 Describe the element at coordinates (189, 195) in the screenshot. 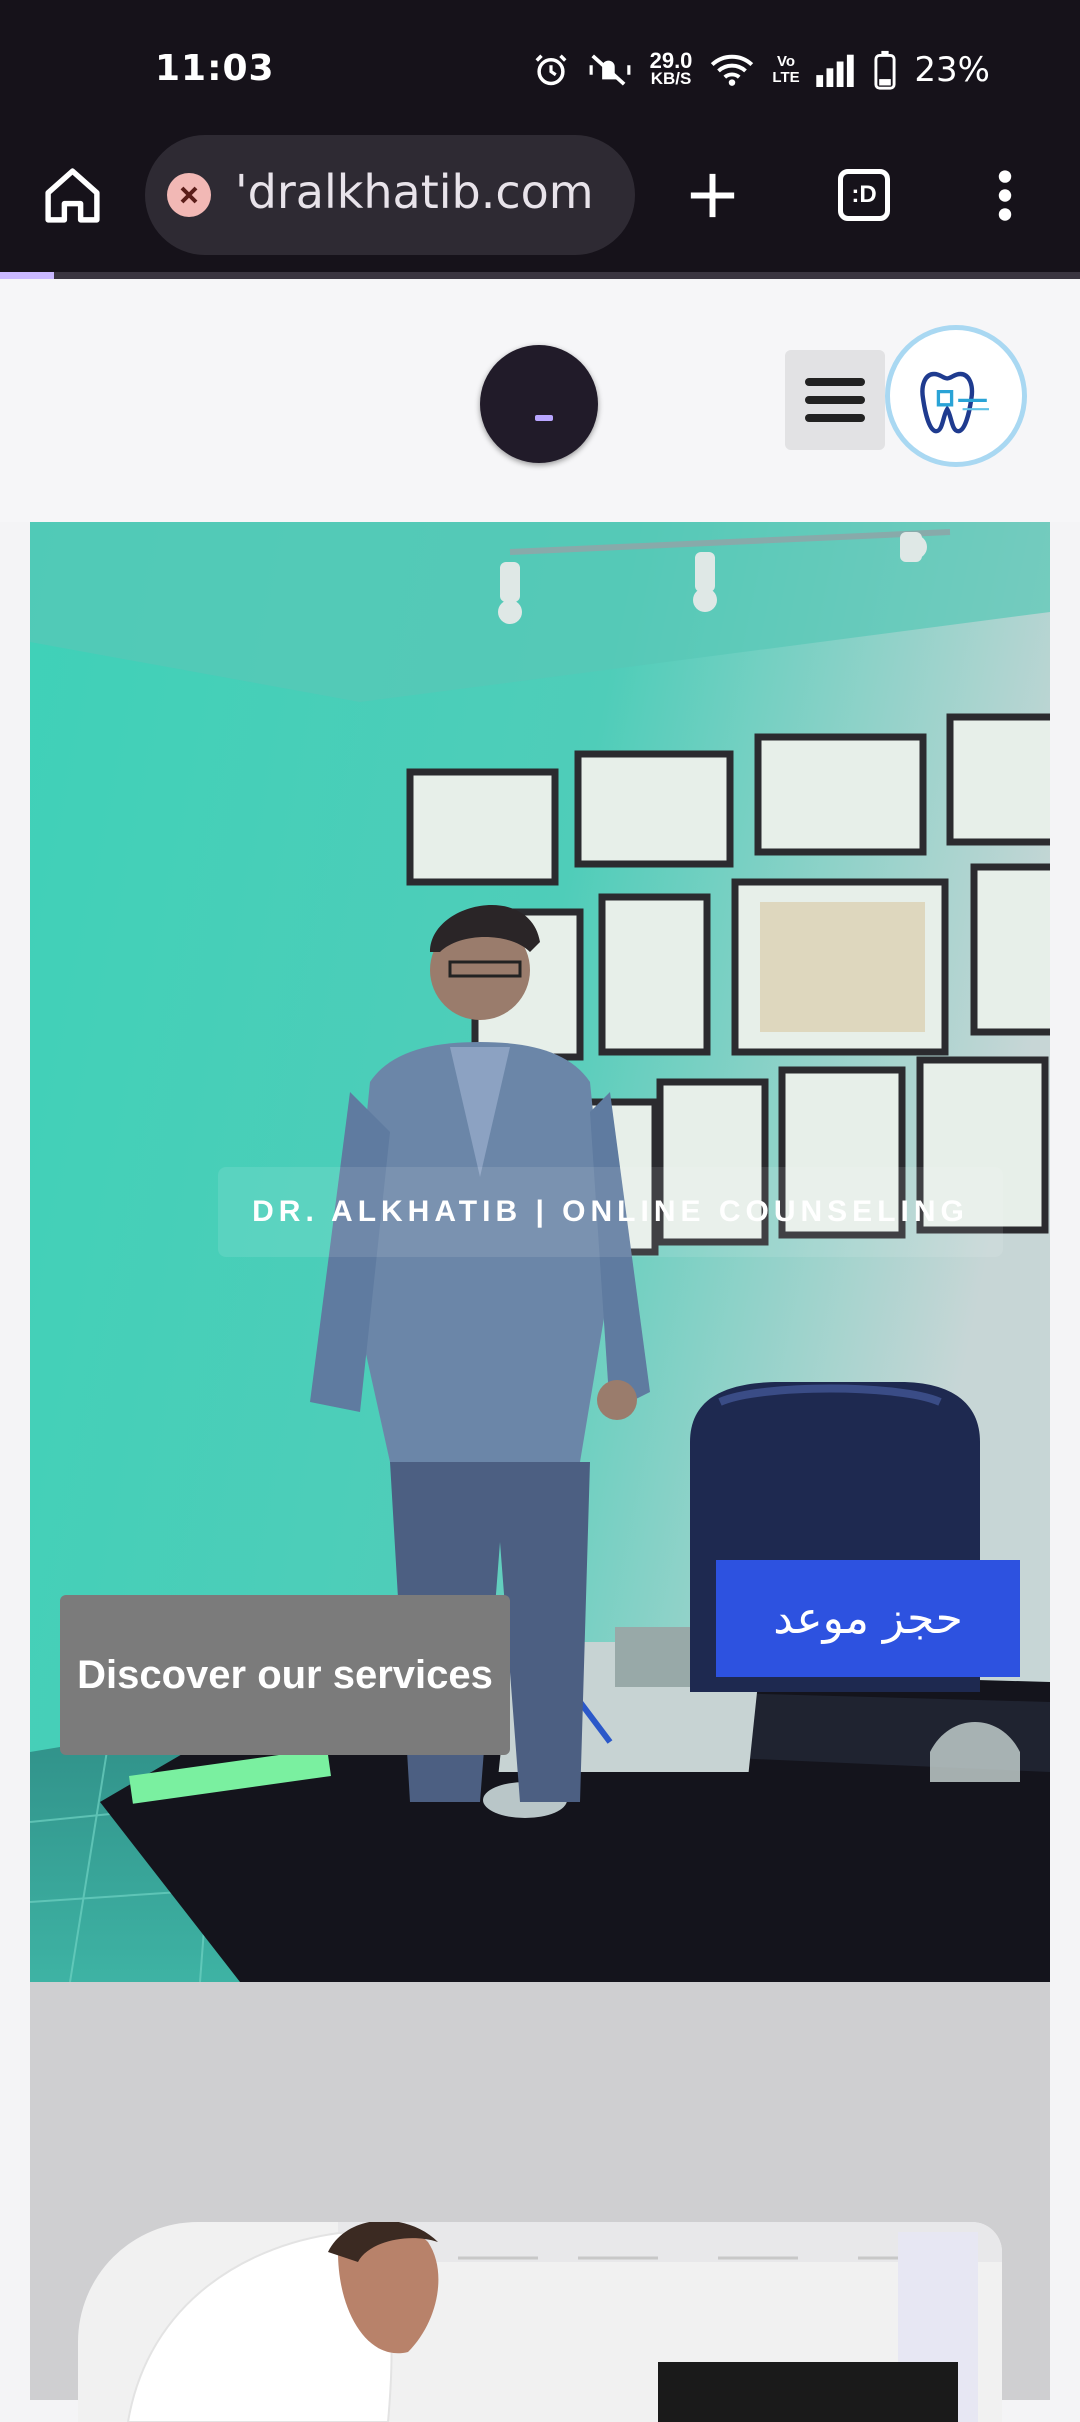

I see `site-error-icon` at that location.